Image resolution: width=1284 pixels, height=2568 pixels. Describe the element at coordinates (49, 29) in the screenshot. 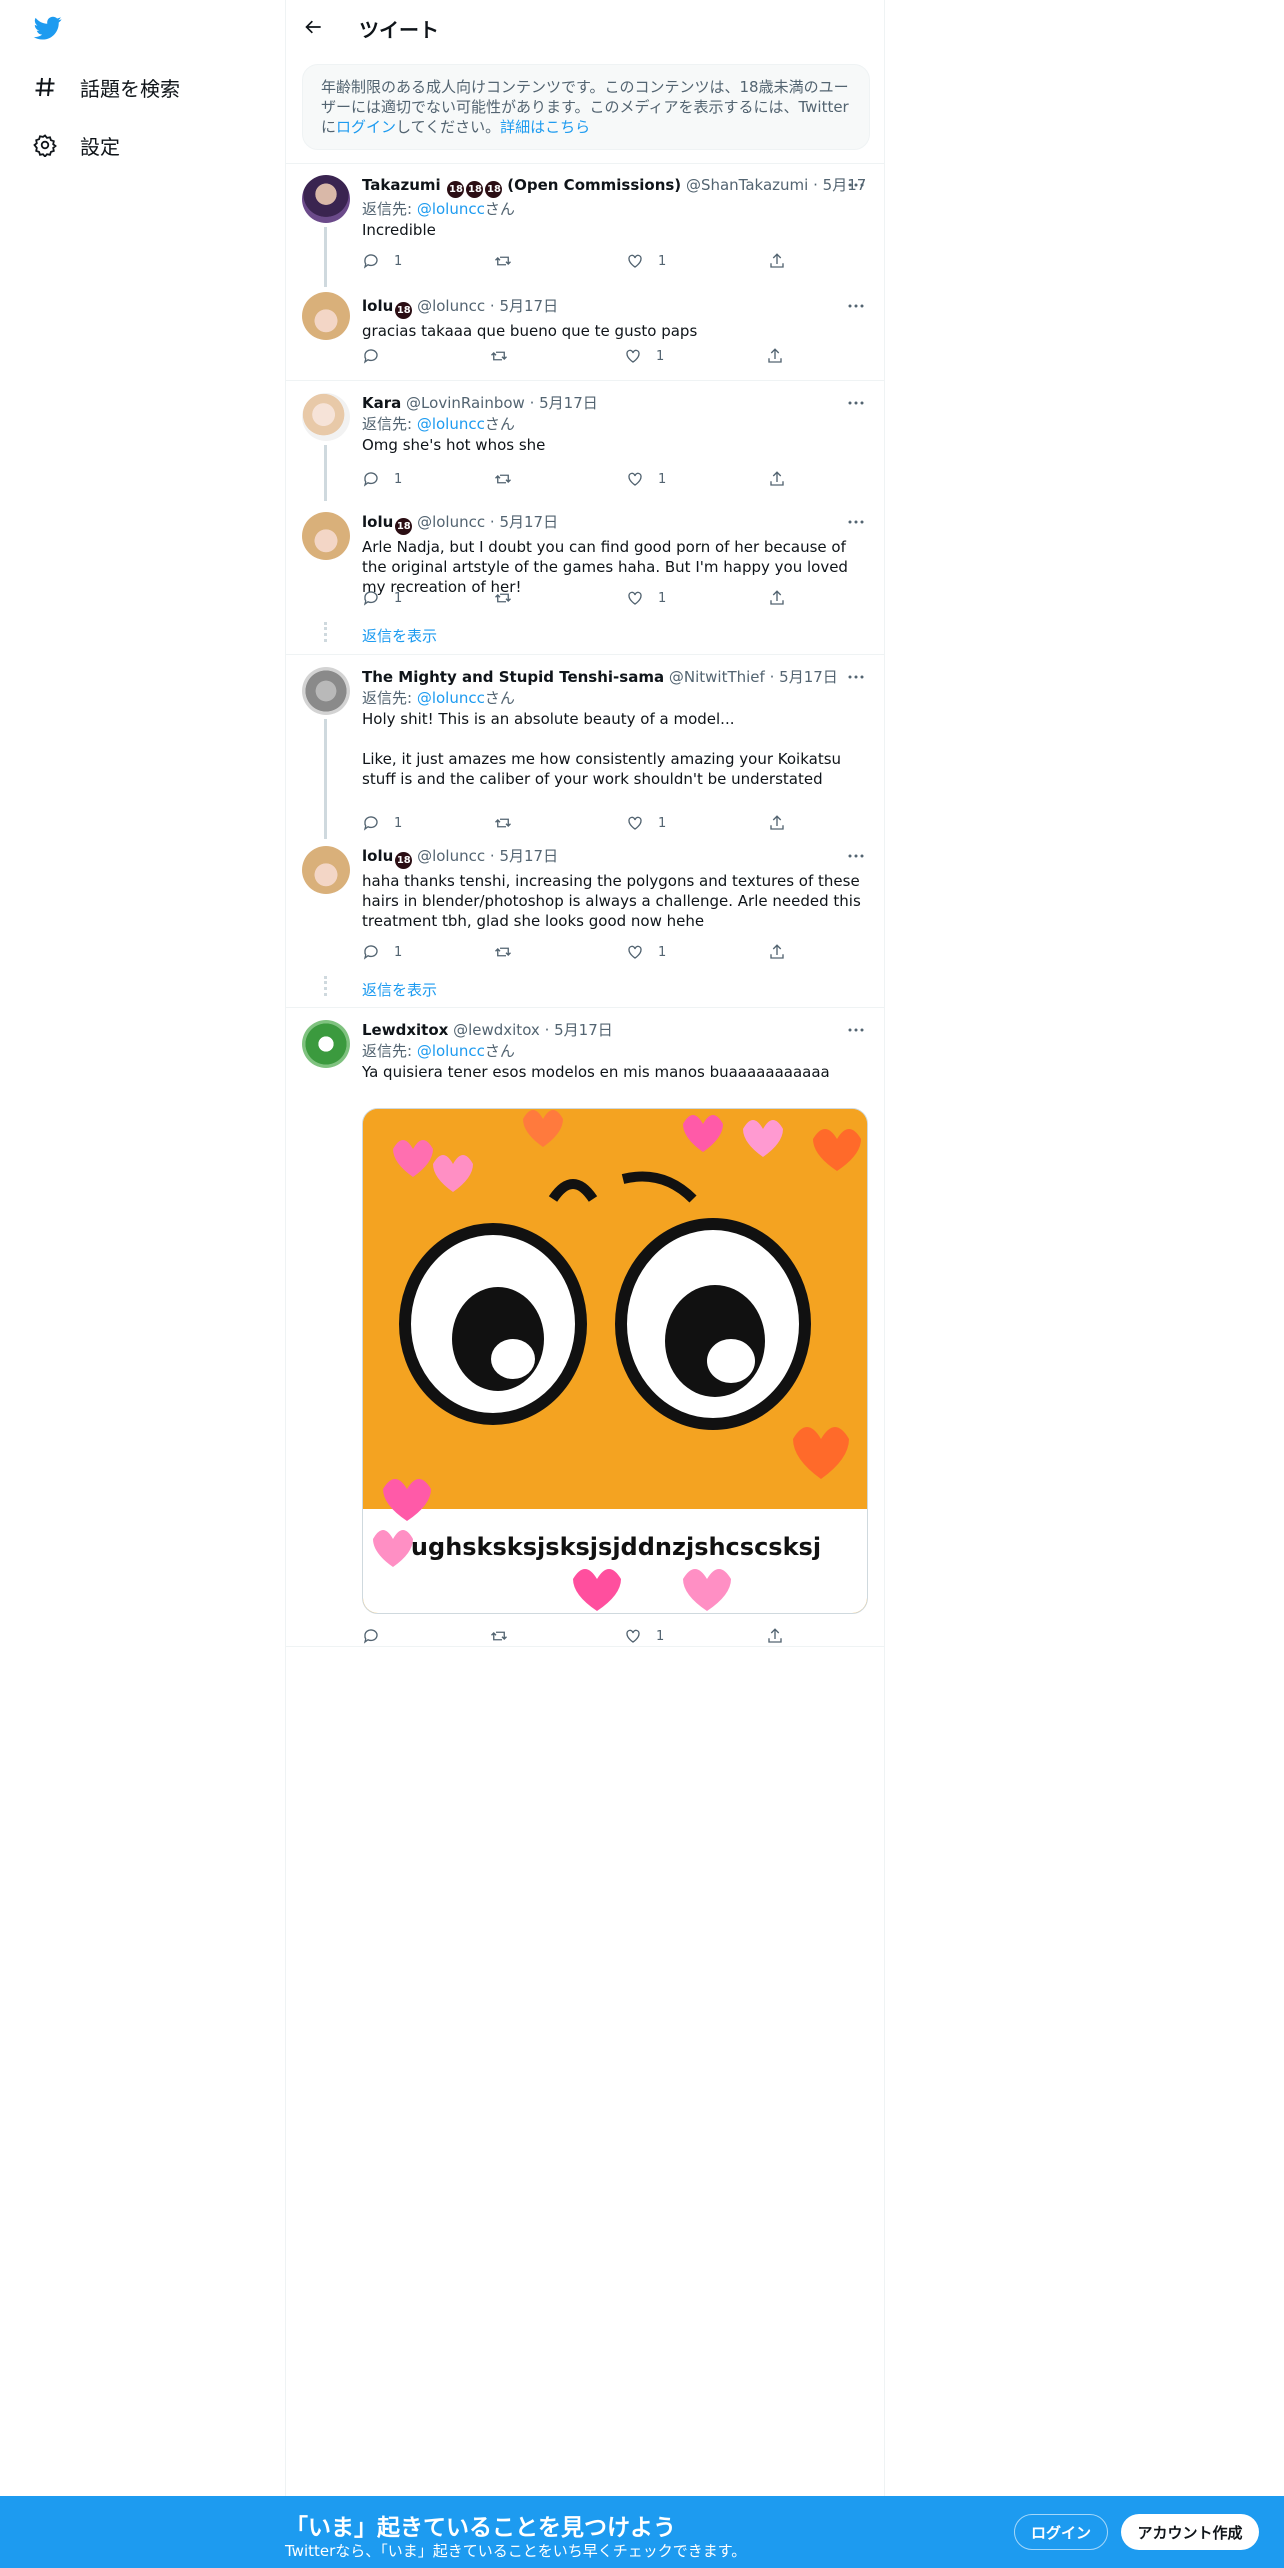

I see `twitter-bird-icon` at that location.